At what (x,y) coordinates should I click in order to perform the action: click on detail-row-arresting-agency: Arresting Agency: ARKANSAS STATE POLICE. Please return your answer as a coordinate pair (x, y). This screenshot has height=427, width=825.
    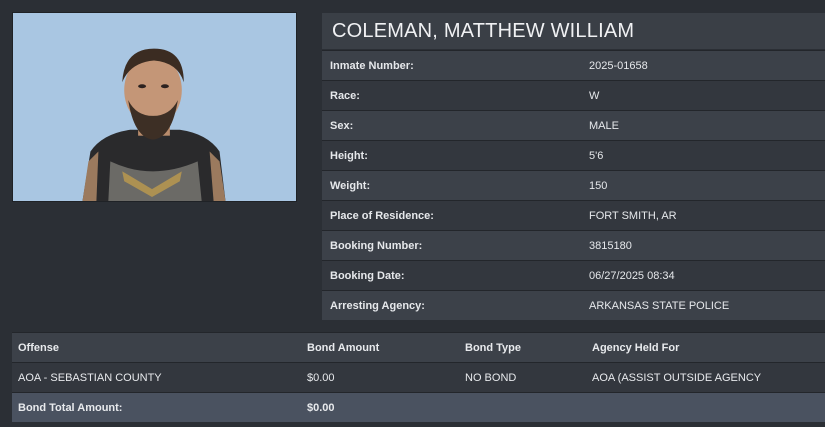
    Looking at the image, I should click on (573, 305).